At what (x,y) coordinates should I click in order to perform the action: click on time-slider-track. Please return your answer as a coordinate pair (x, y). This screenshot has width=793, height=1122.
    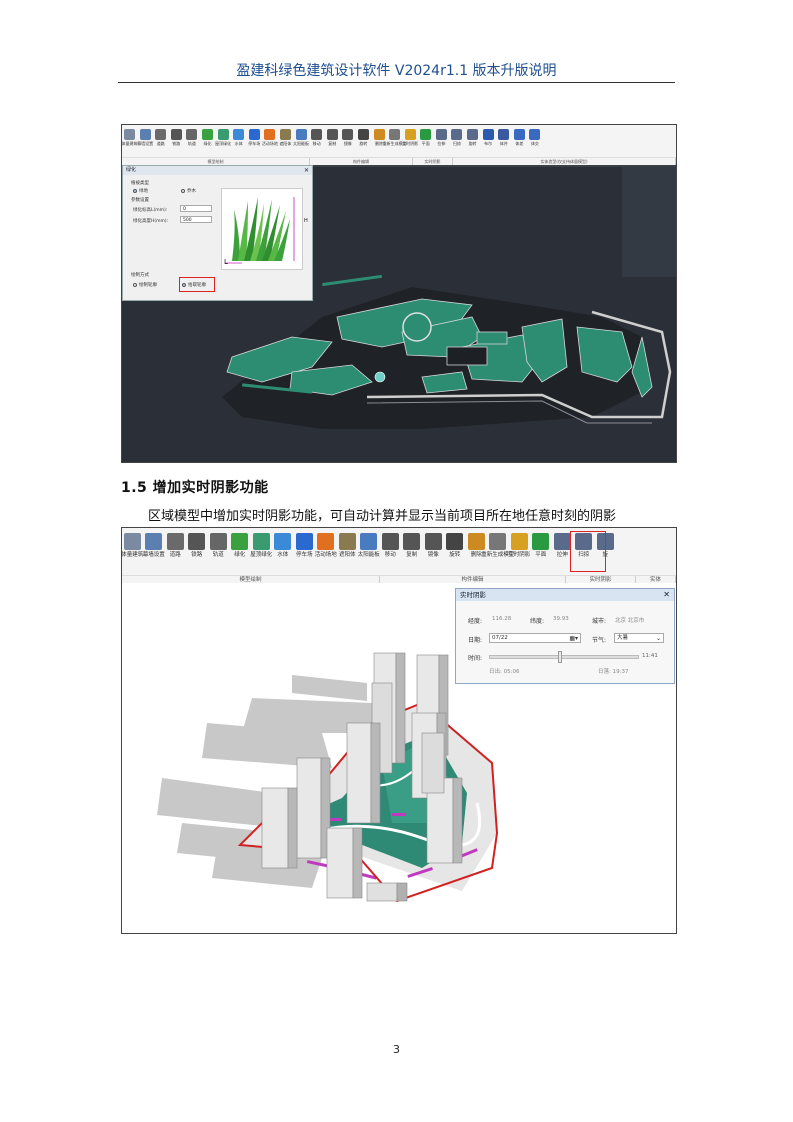
    Looking at the image, I should click on (564, 657).